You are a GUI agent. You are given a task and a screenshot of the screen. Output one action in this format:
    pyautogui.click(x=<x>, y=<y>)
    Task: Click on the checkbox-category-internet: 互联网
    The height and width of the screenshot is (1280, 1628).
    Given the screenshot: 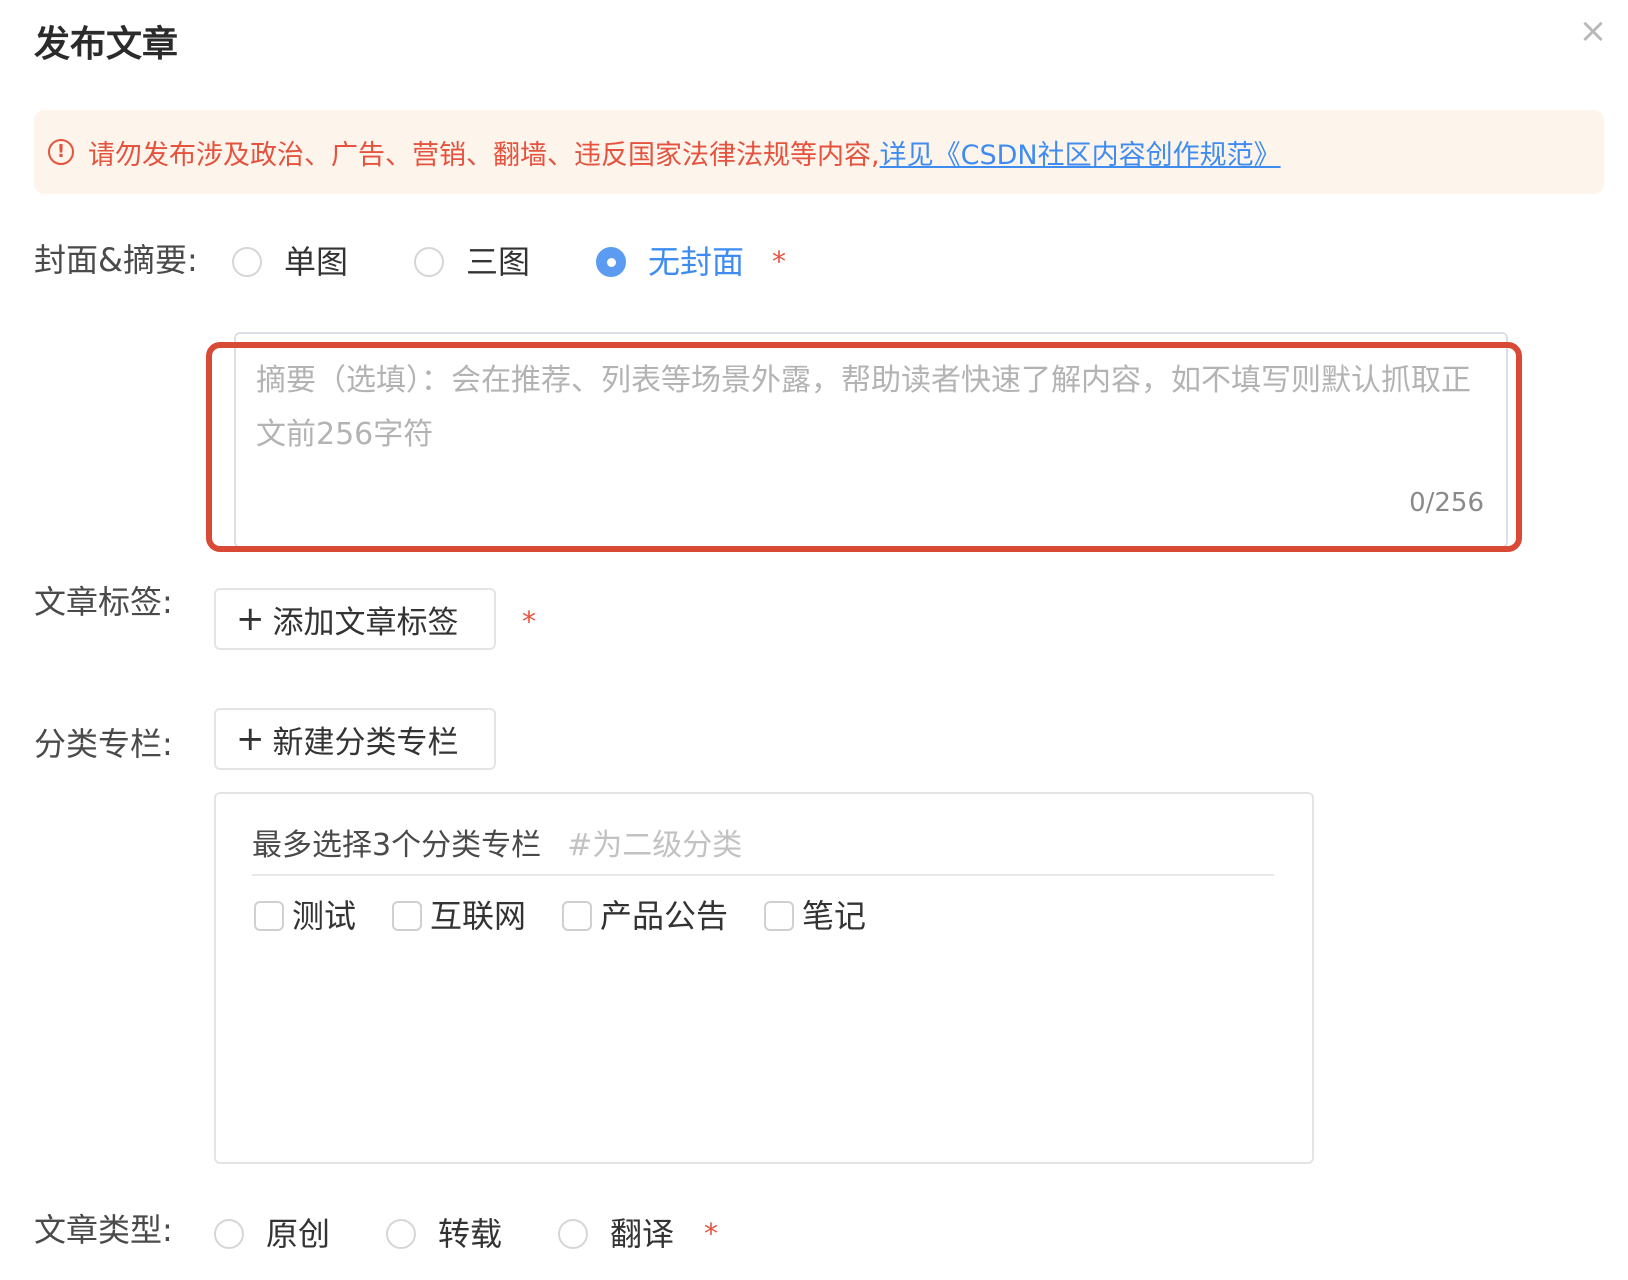 What is the action you would take?
    pyautogui.click(x=459, y=916)
    